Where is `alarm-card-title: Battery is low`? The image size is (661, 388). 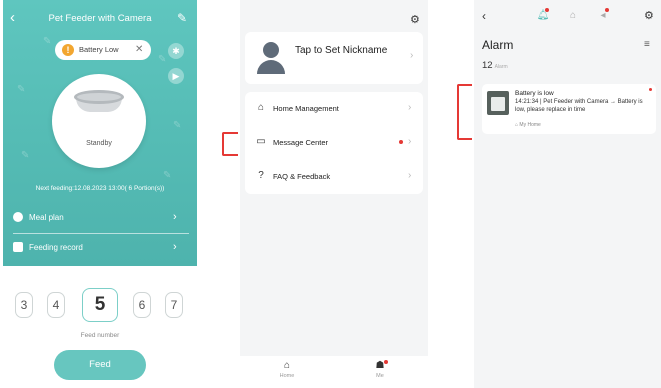 alarm-card-title: Battery is low is located at coordinates (534, 93).